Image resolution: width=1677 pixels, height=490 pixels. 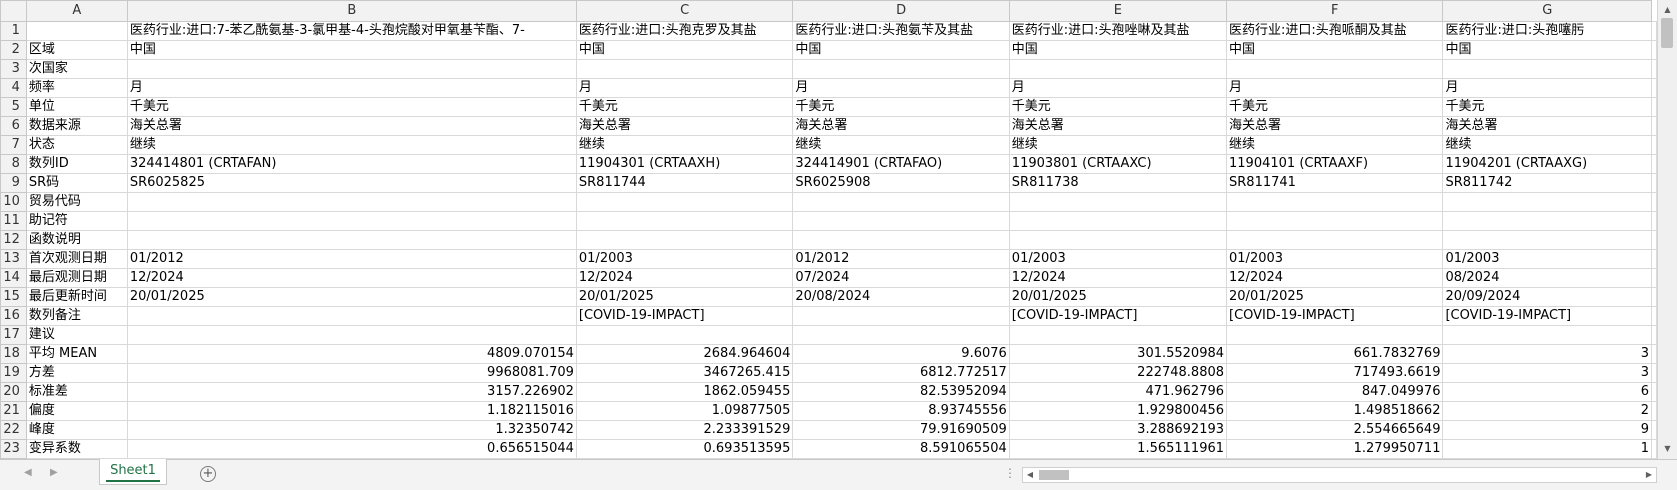 What do you see at coordinates (351, 373) in the screenshot?
I see `cell-b: 9968081.709` at bounding box center [351, 373].